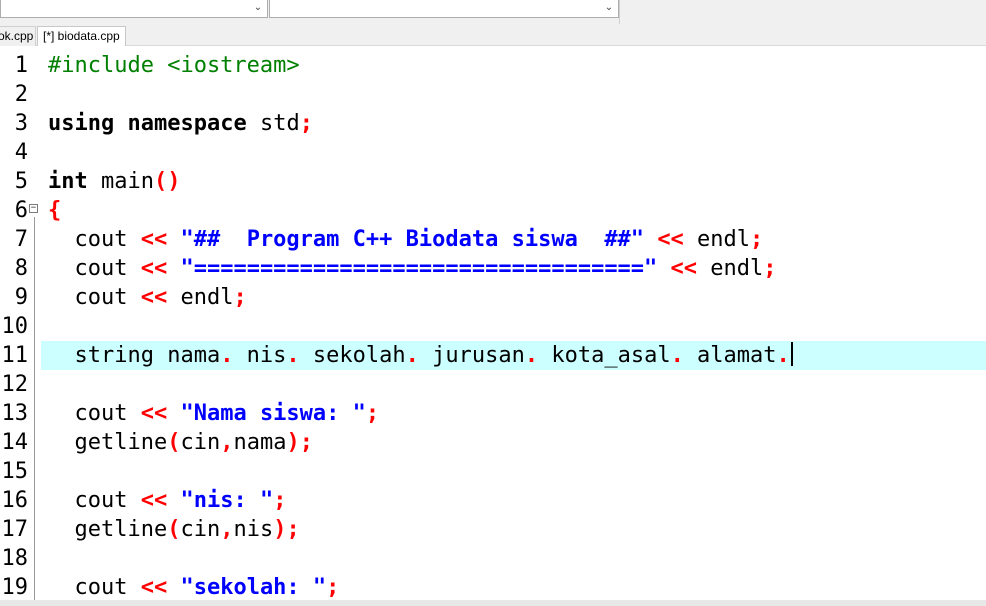 The height and width of the screenshot is (606, 986). I want to click on code-token: alamat, so click(730, 355).